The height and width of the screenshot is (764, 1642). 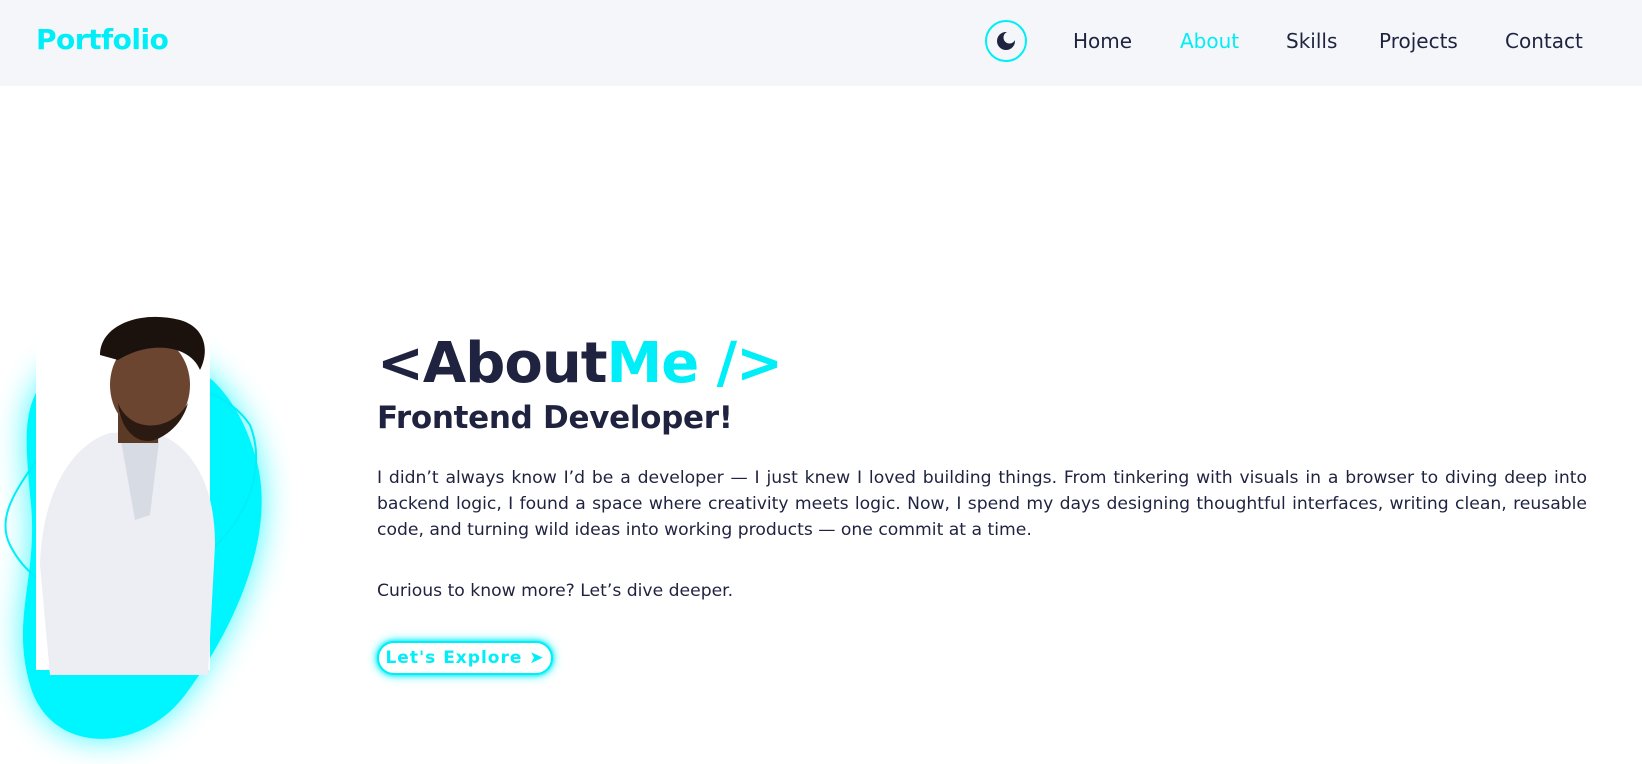 What do you see at coordinates (465, 658) in the screenshot?
I see `explore-button: Let's Explore ➤` at bounding box center [465, 658].